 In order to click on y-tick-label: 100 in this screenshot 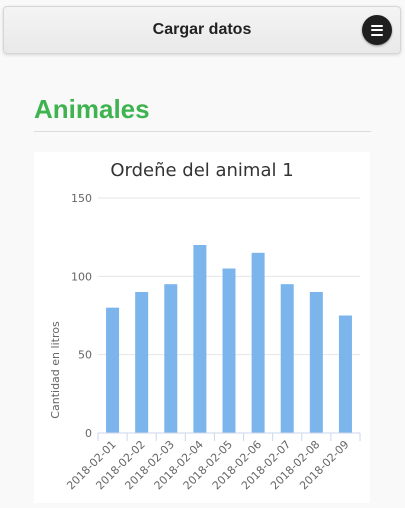, I will do `click(81, 276)`.